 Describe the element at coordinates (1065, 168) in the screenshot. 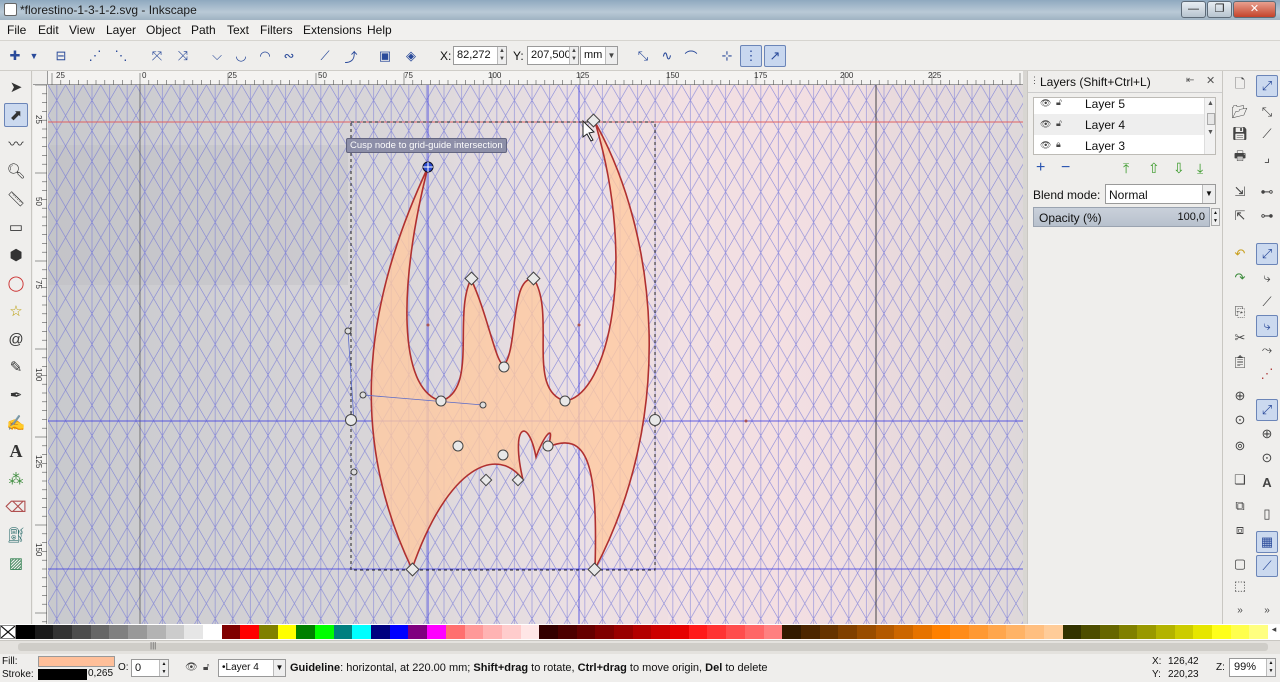

I see `remove-layer-icon: −` at that location.